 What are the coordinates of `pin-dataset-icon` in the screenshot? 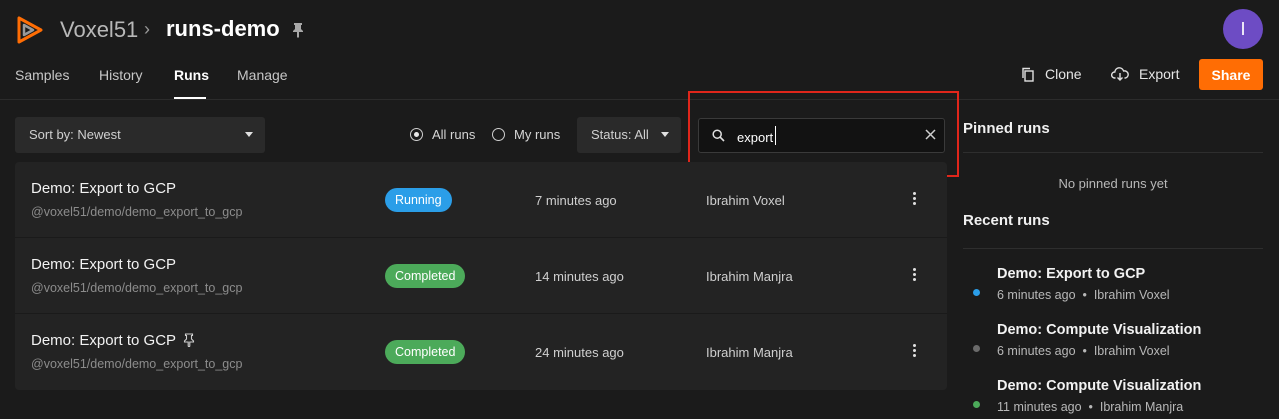 It's located at (298, 30).